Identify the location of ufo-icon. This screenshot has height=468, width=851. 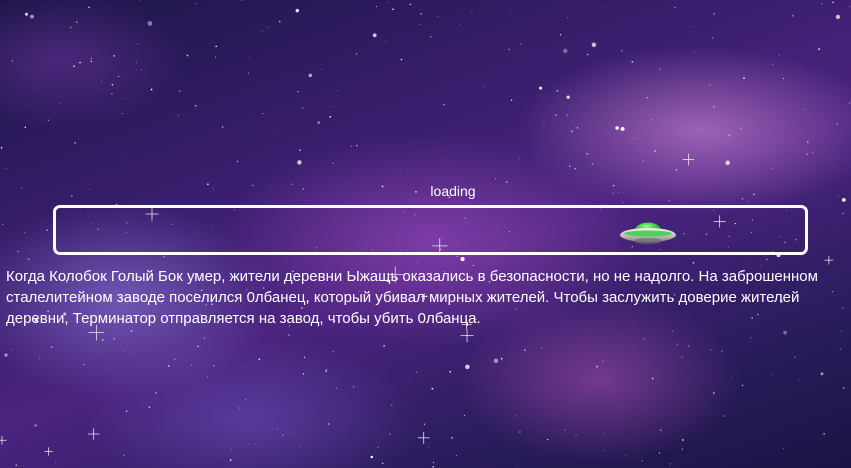
(648, 233).